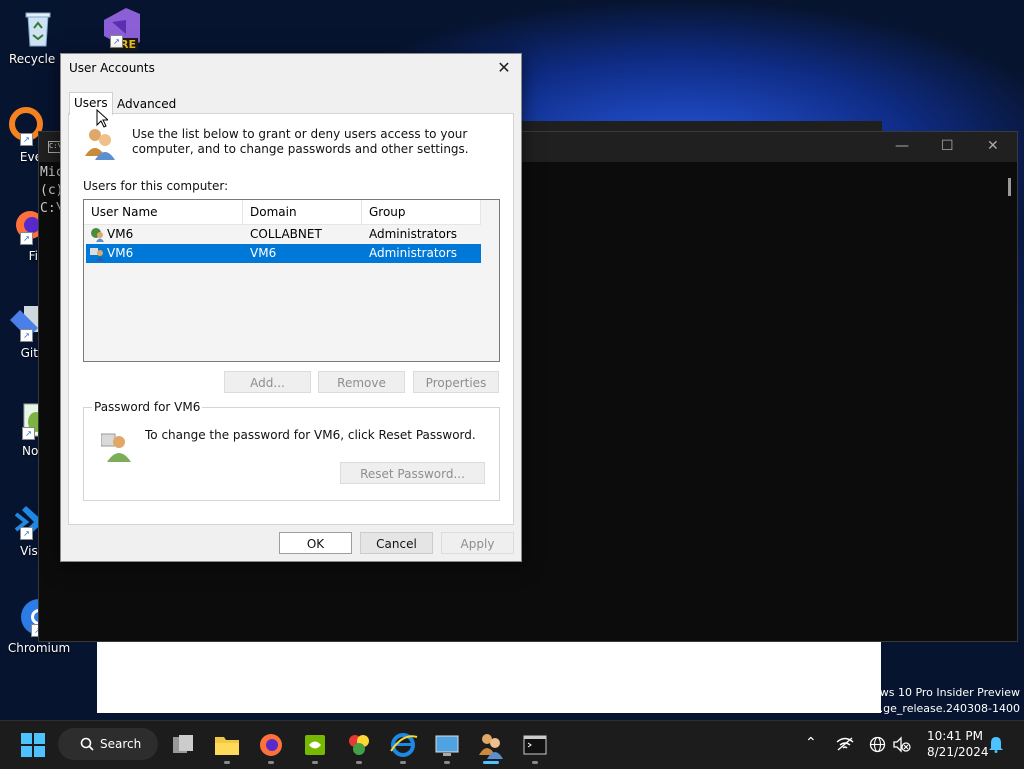 This screenshot has height=769, width=1024. I want to click on column-header-user-name: User Name, so click(163, 212).